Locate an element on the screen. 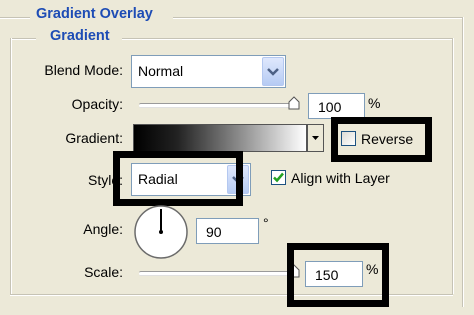 The image size is (474, 315). group-title: Gradient Overlay is located at coordinates (94, 14).